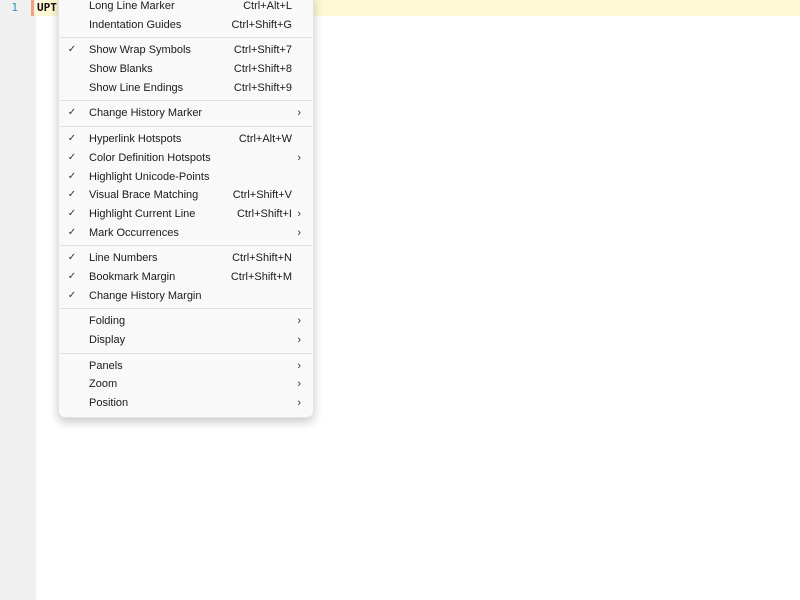 This screenshot has height=600, width=800. I want to click on menu-item-show-line-endings: Show Line Endings Ctrl+Shift+9, so click(186, 88).